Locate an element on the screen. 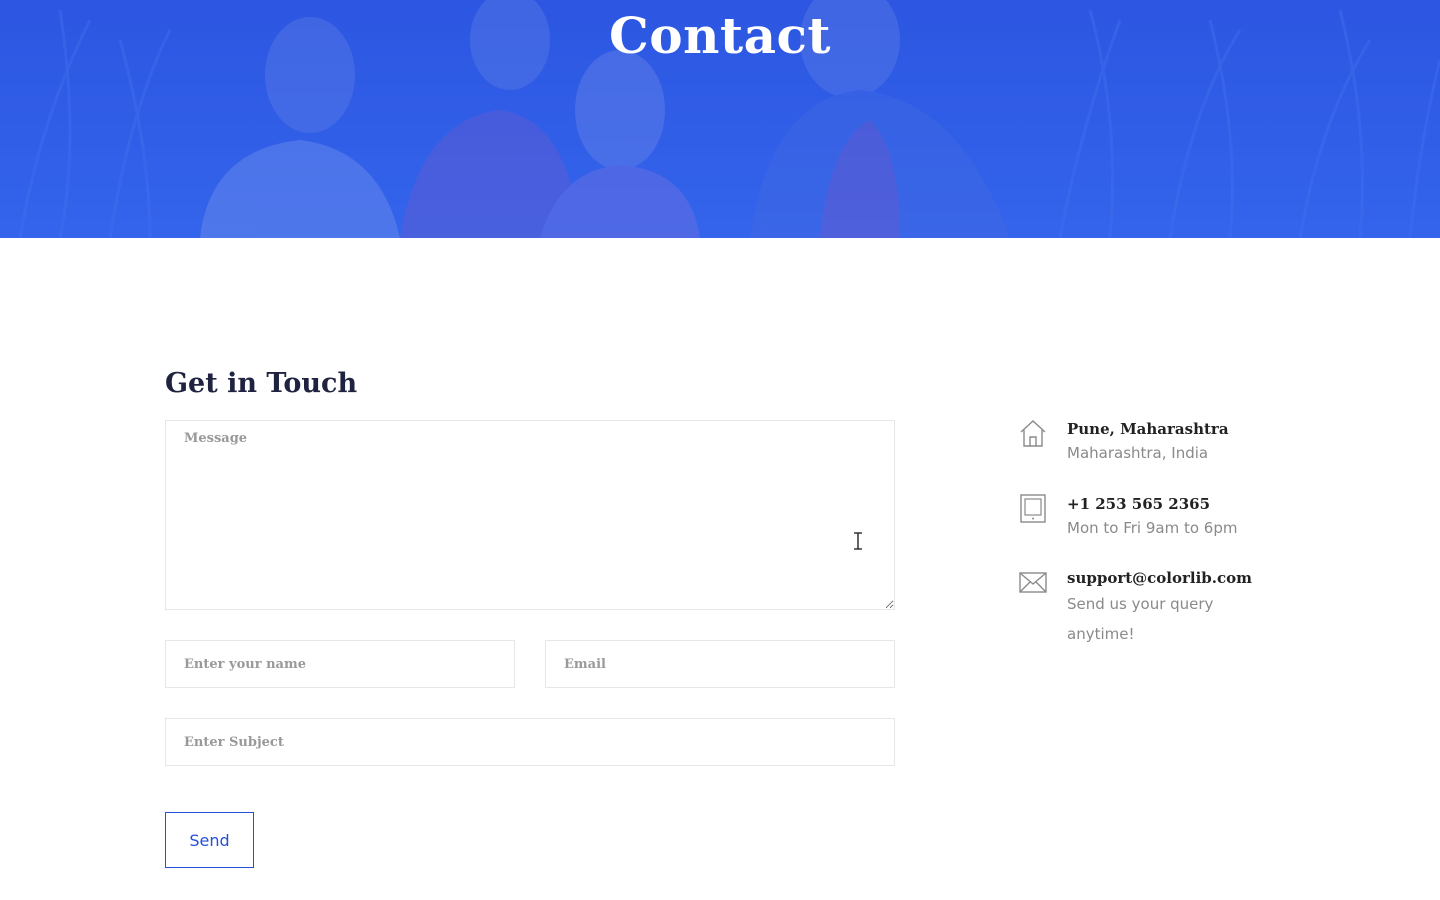 Image resolution: width=1440 pixels, height=900 pixels. address-title: Pune, Maharashtra is located at coordinates (1148, 429).